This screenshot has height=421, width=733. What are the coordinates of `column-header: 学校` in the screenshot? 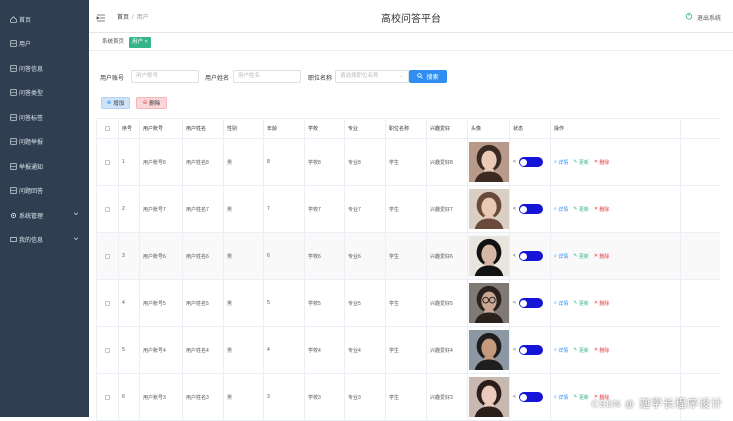 It's located at (325, 128).